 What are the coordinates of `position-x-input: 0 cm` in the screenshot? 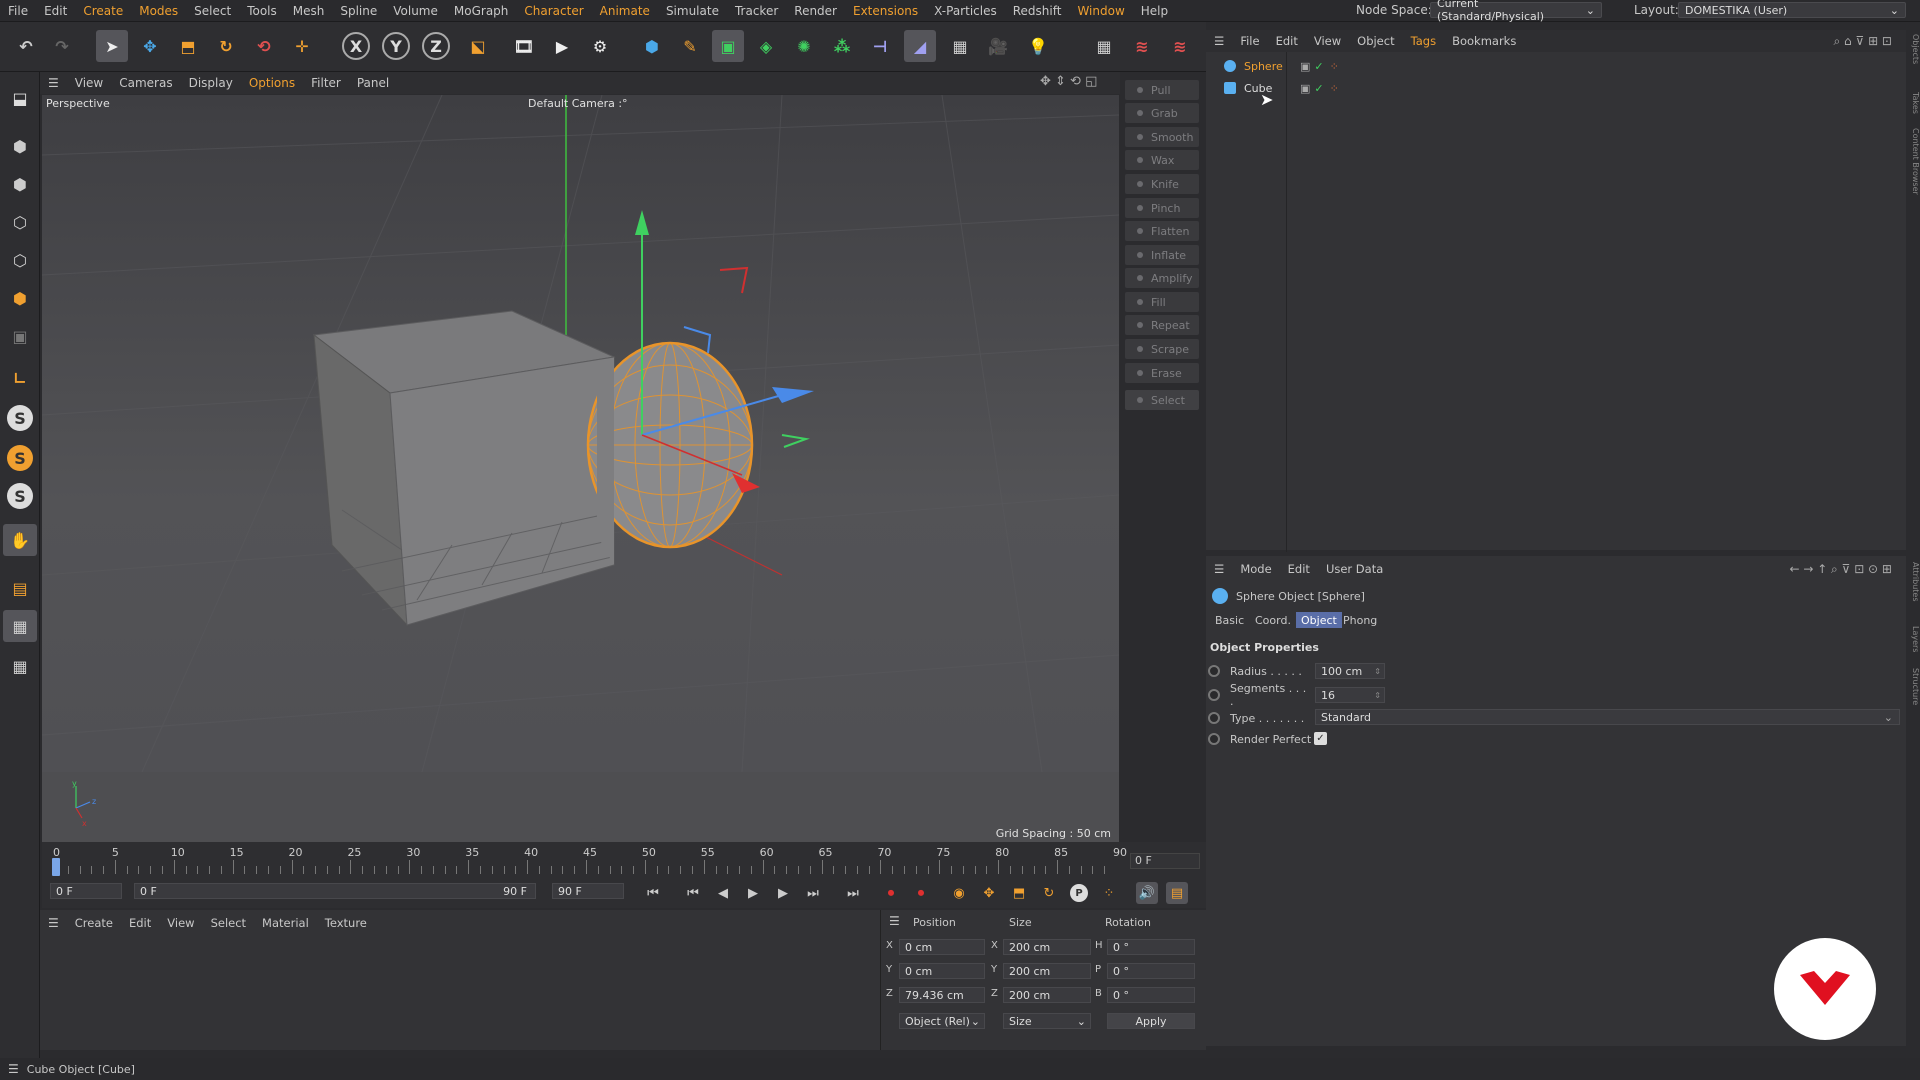 It's located at (942, 947).